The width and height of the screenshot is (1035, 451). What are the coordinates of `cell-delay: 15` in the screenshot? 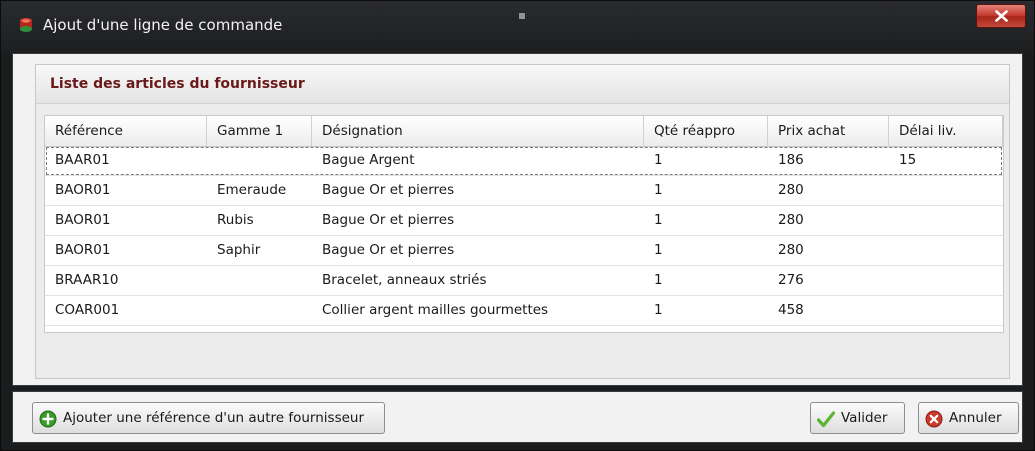 It's located at (908, 160).